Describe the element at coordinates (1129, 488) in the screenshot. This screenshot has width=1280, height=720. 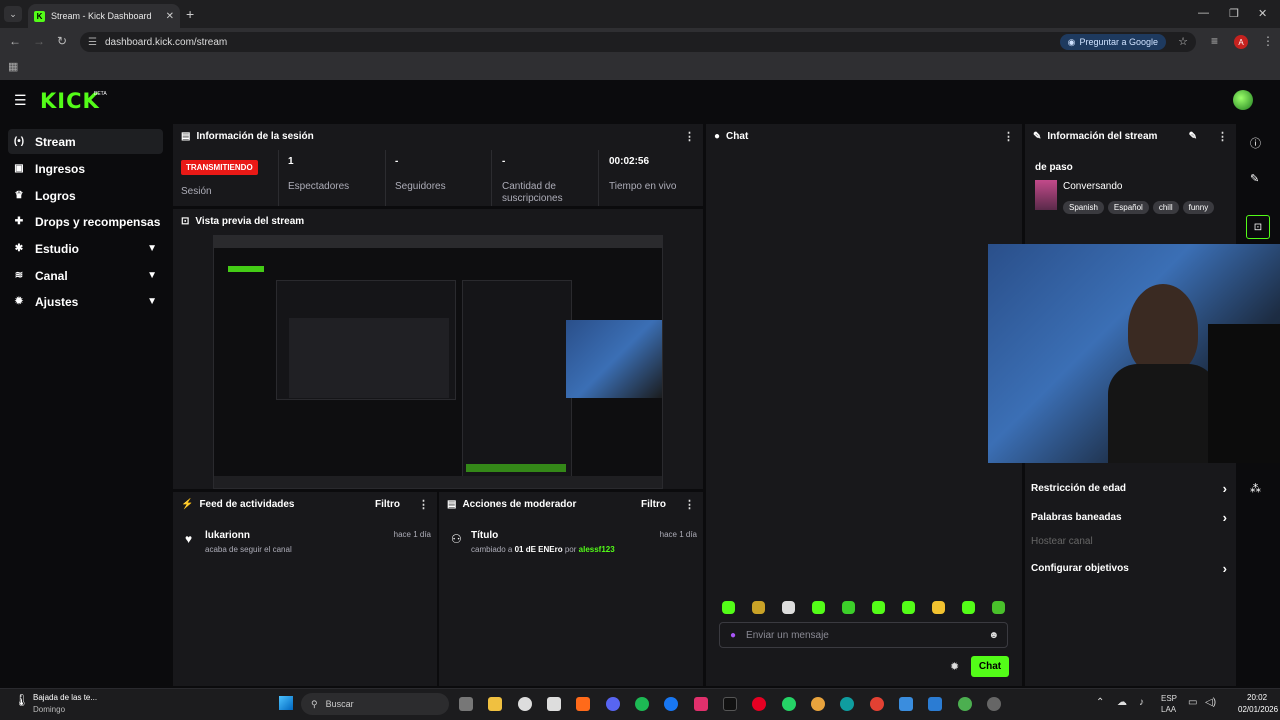
I see `option-age-restriction: Restricción de edad ›` at that location.